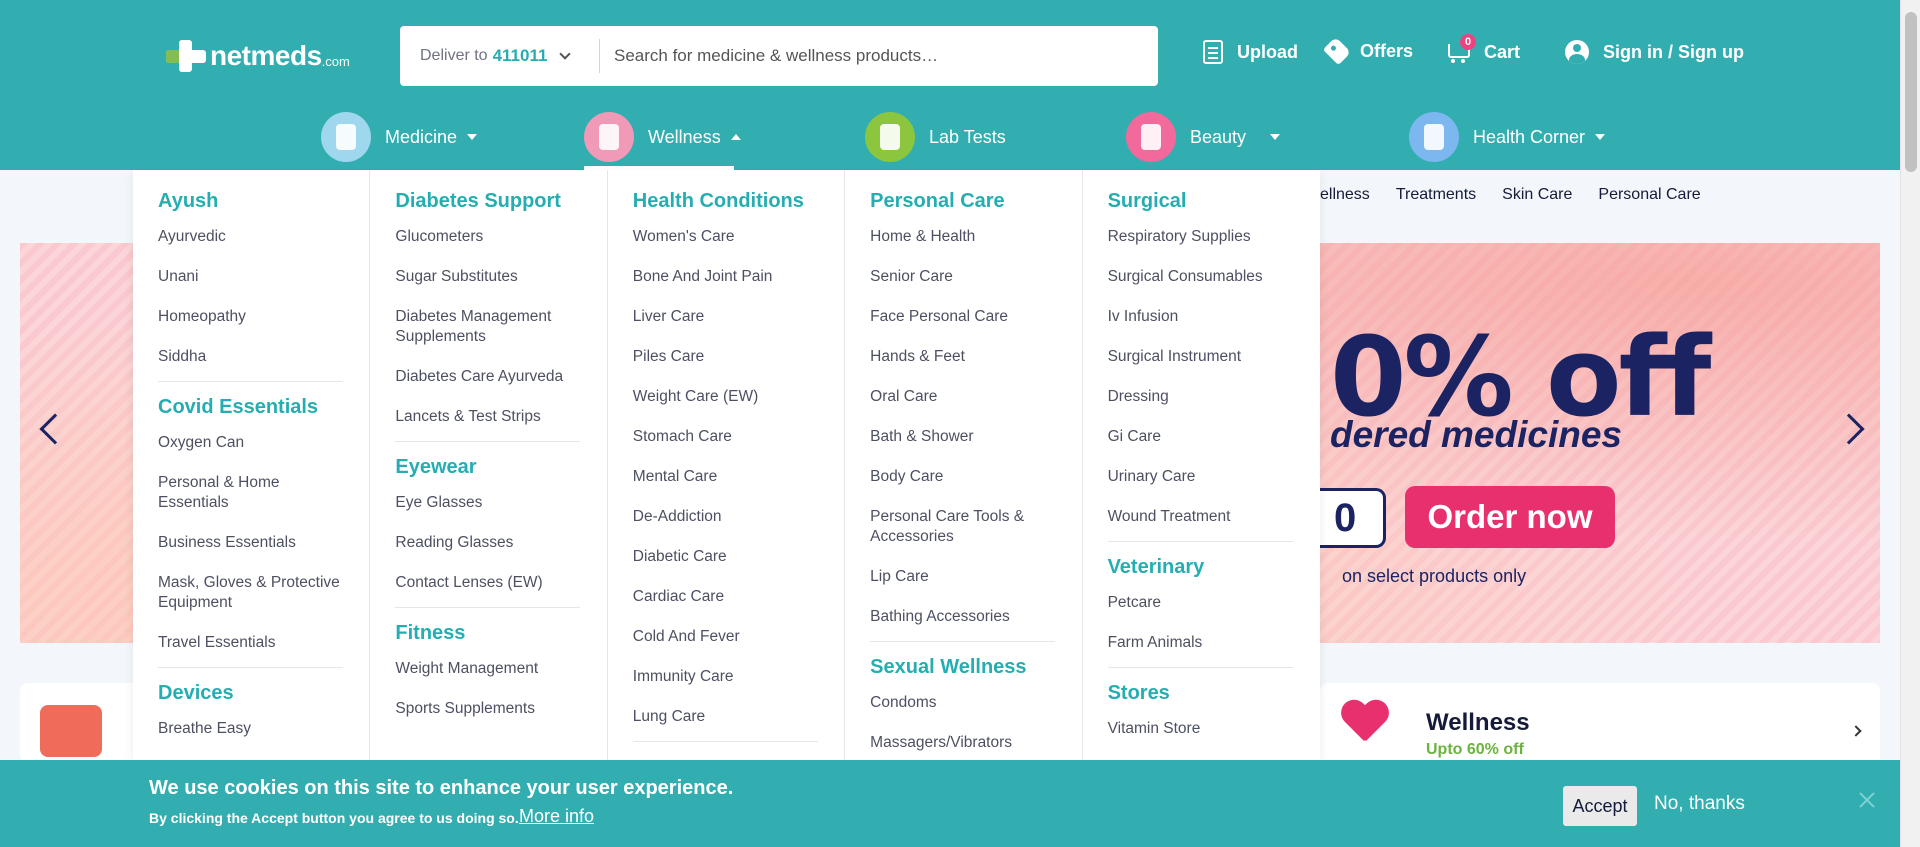 This screenshot has width=1920, height=847. What do you see at coordinates (487, 377) in the screenshot?
I see `menu-item: Diabetes Care Ayurveda` at bounding box center [487, 377].